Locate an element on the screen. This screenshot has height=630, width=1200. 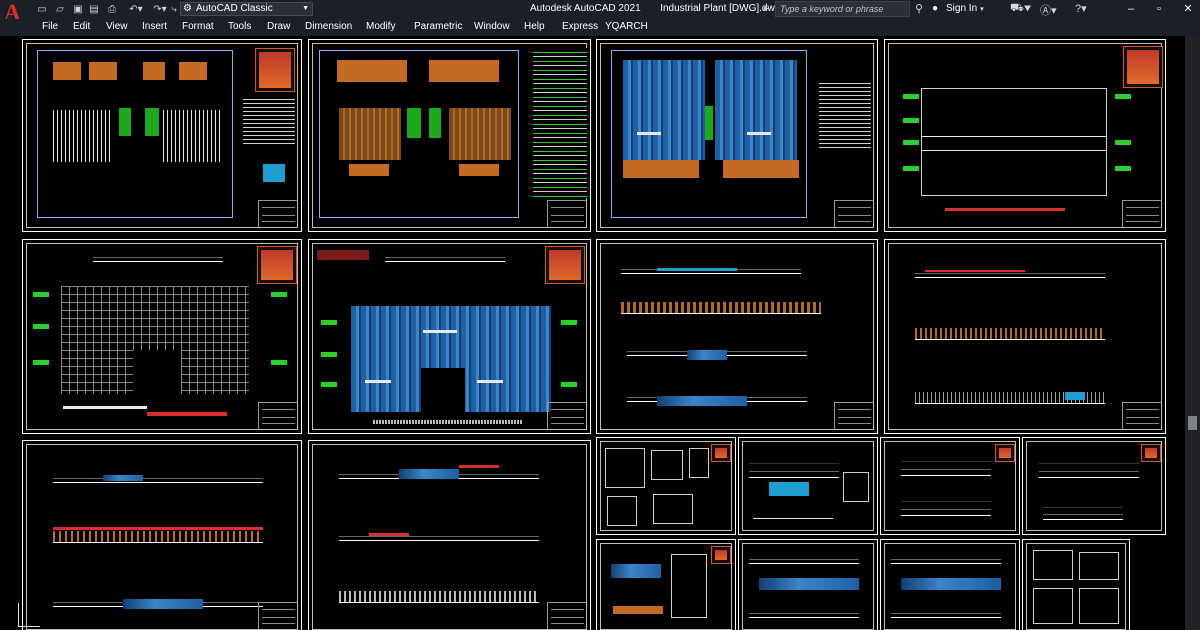
menu-window: Window is located at coordinates (492, 26).